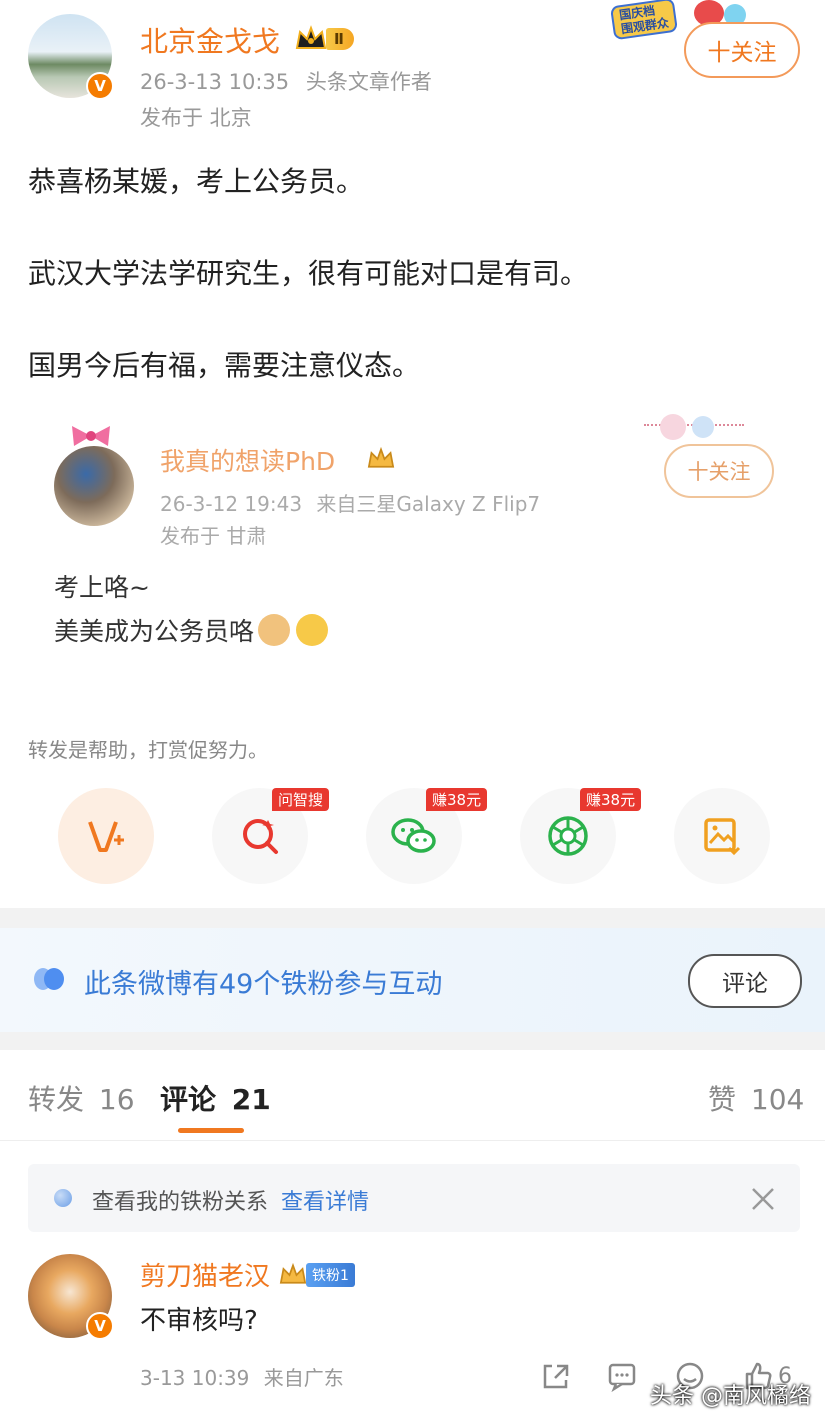 This screenshot has width=825, height=1420. I want to click on comment-share-button, so click(556, 1378).